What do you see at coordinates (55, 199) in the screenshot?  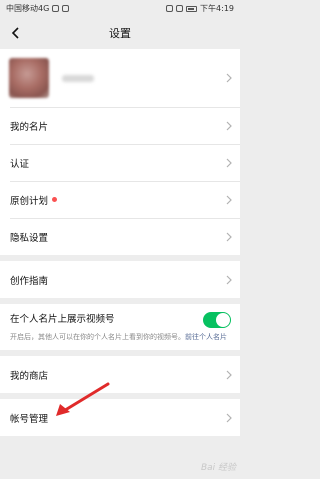 I see `unread-dot-badge` at bounding box center [55, 199].